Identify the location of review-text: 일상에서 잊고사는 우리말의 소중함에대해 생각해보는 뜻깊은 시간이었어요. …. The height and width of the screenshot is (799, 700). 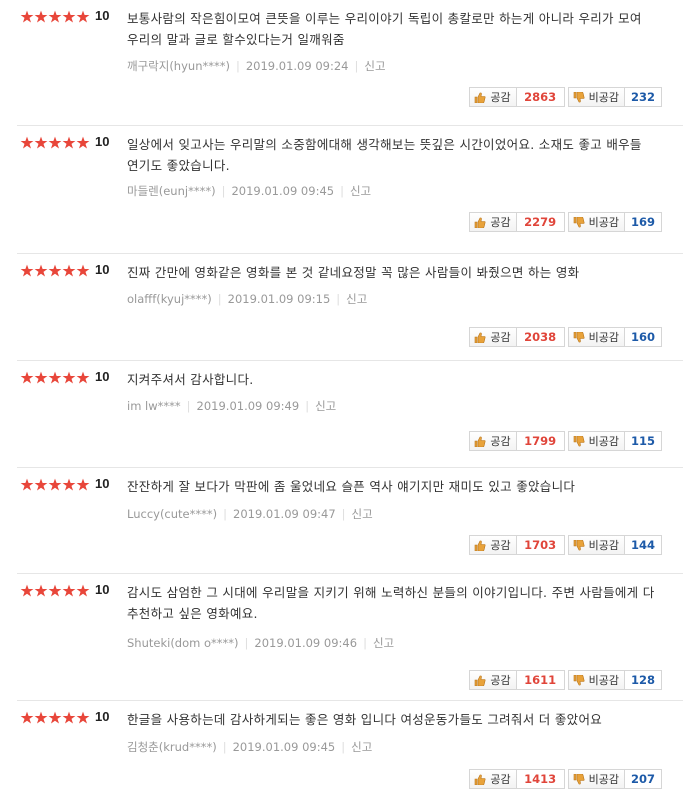
(384, 155).